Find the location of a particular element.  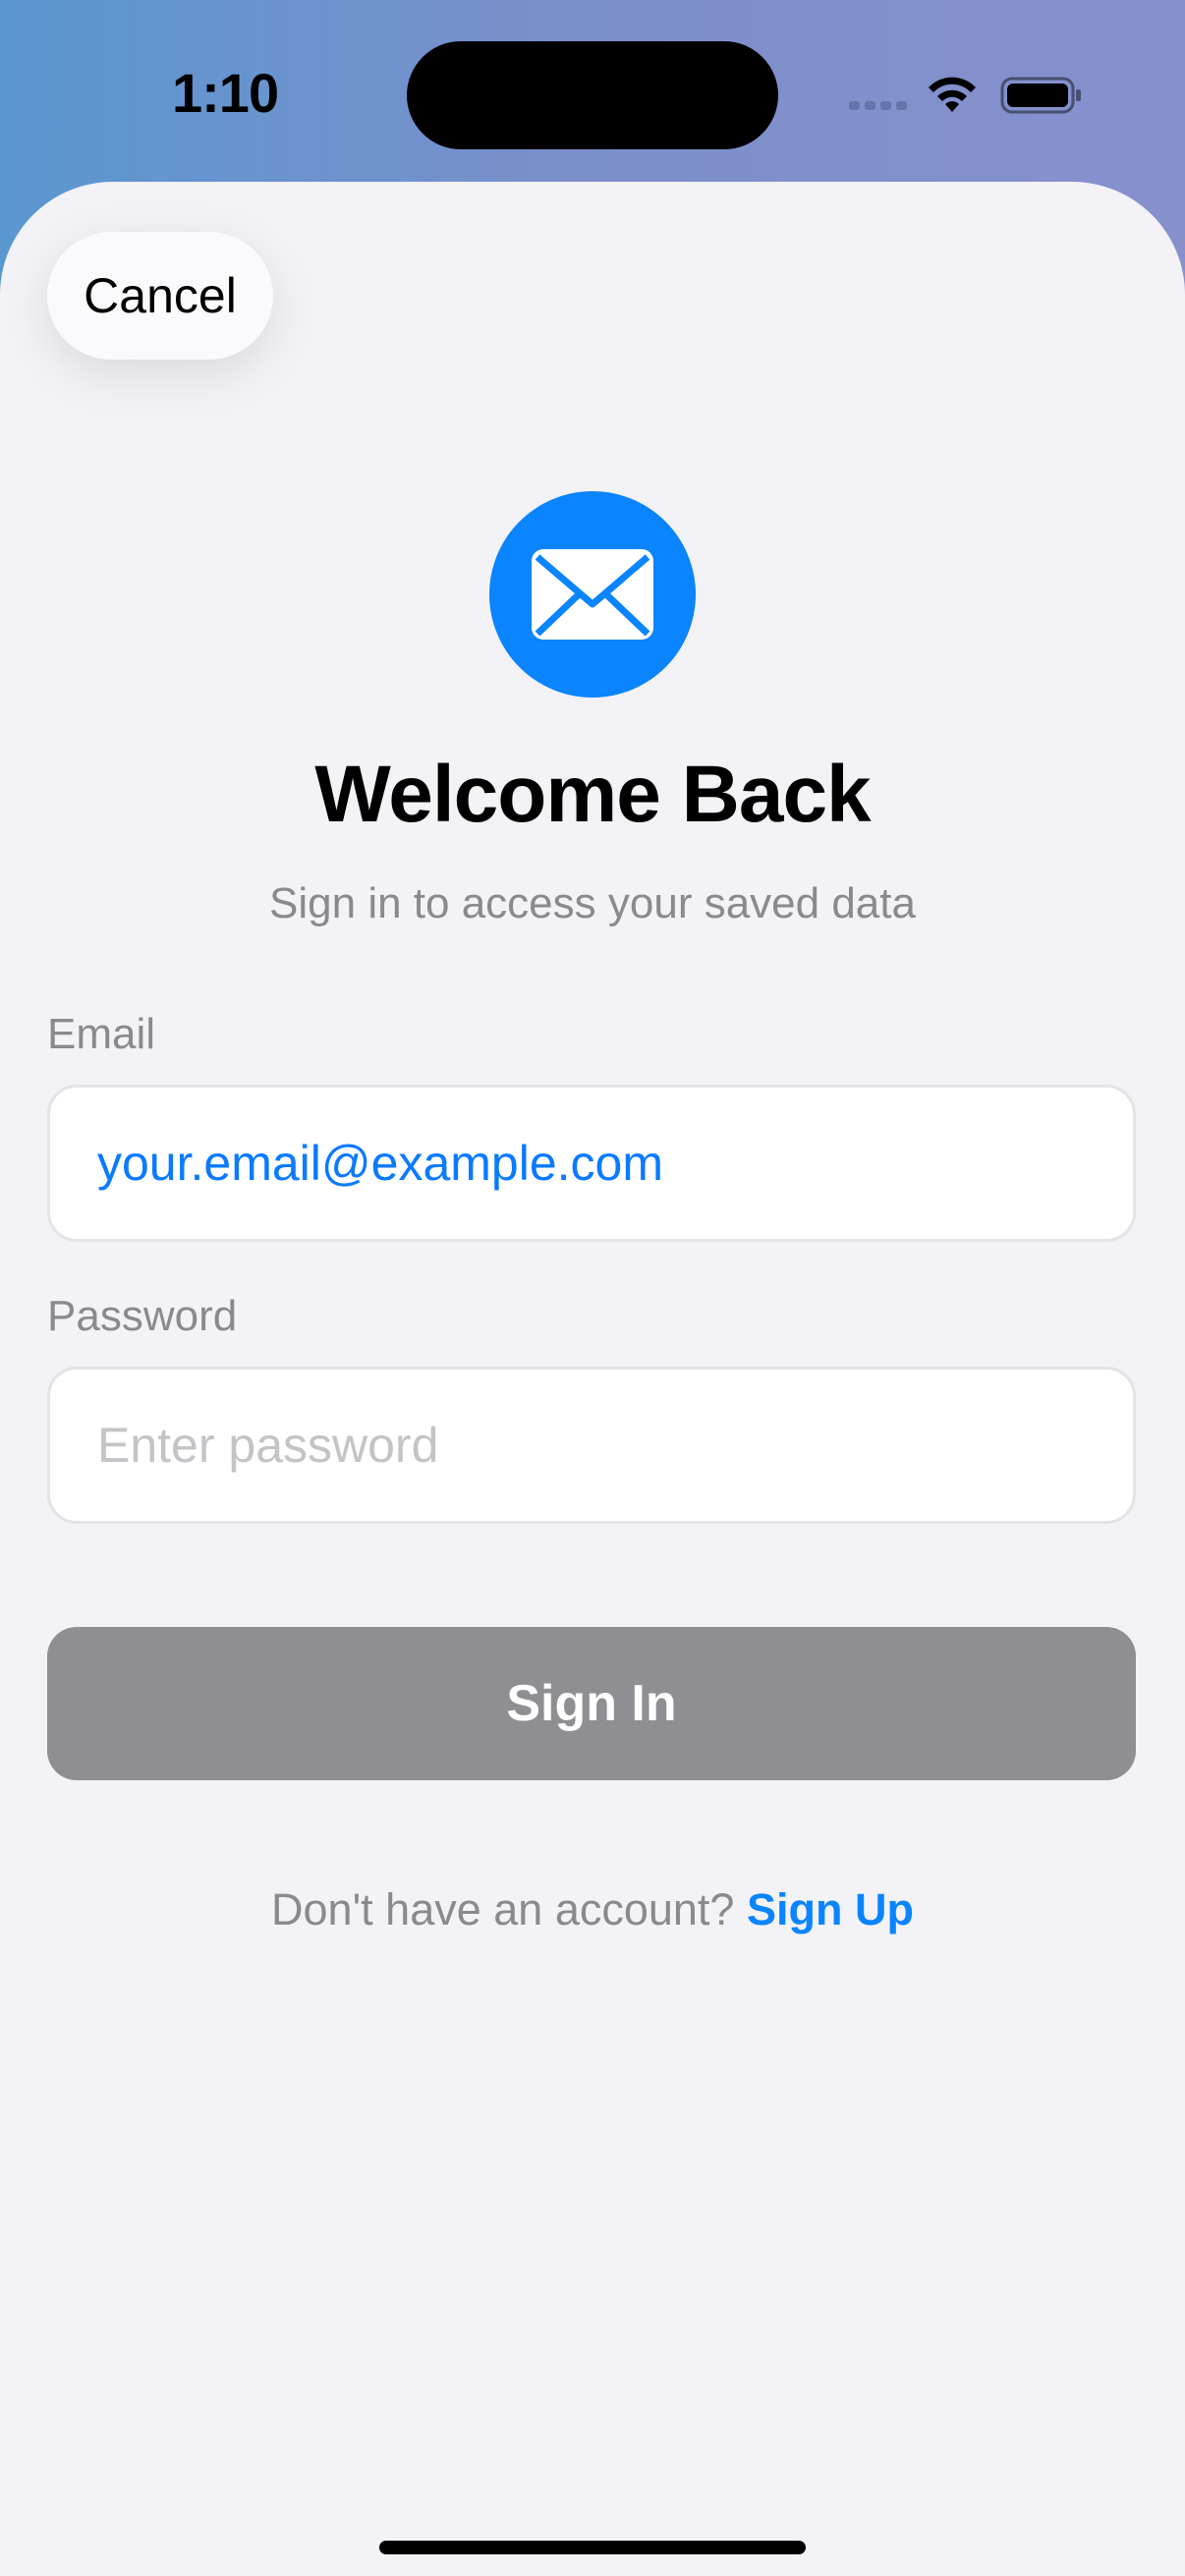

dynamic-island is located at coordinates (592, 95).